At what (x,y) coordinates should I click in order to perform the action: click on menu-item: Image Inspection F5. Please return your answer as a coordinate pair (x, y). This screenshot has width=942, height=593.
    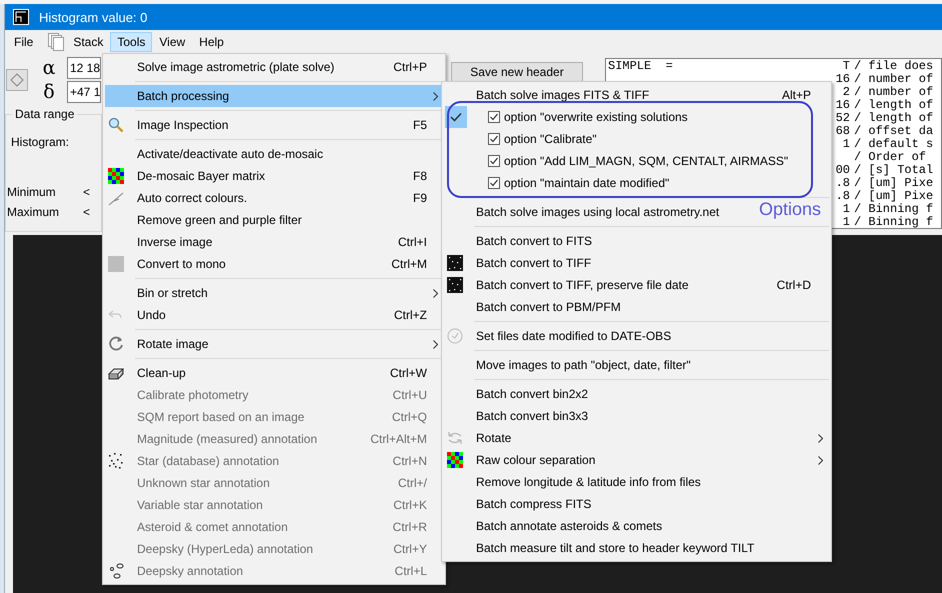
    Looking at the image, I should click on (274, 125).